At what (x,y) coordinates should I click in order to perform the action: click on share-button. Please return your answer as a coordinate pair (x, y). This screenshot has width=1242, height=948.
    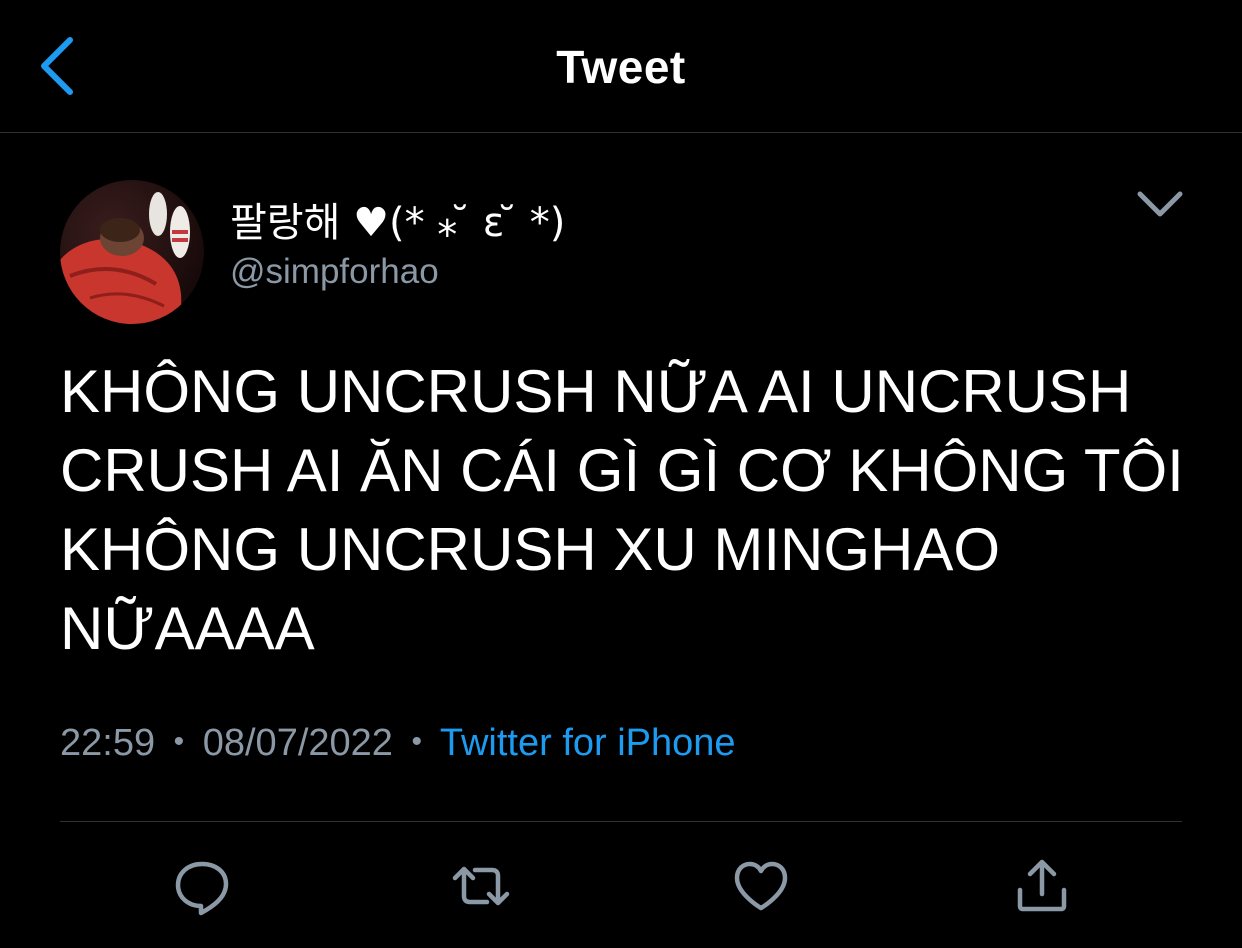
    Looking at the image, I should click on (1042, 886).